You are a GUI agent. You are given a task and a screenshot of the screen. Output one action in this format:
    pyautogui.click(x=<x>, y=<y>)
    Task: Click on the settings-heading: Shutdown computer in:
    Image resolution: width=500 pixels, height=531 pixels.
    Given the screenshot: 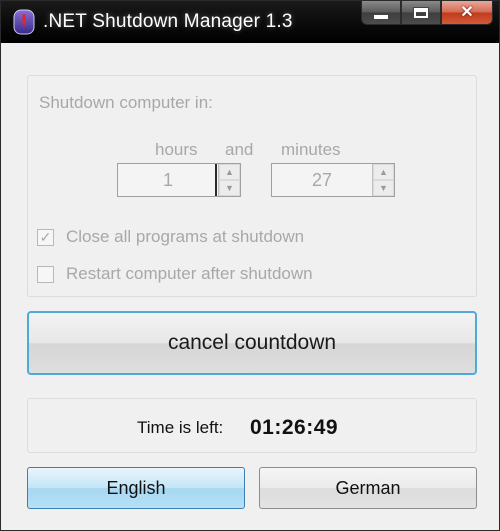 What is the action you would take?
    pyautogui.click(x=126, y=102)
    